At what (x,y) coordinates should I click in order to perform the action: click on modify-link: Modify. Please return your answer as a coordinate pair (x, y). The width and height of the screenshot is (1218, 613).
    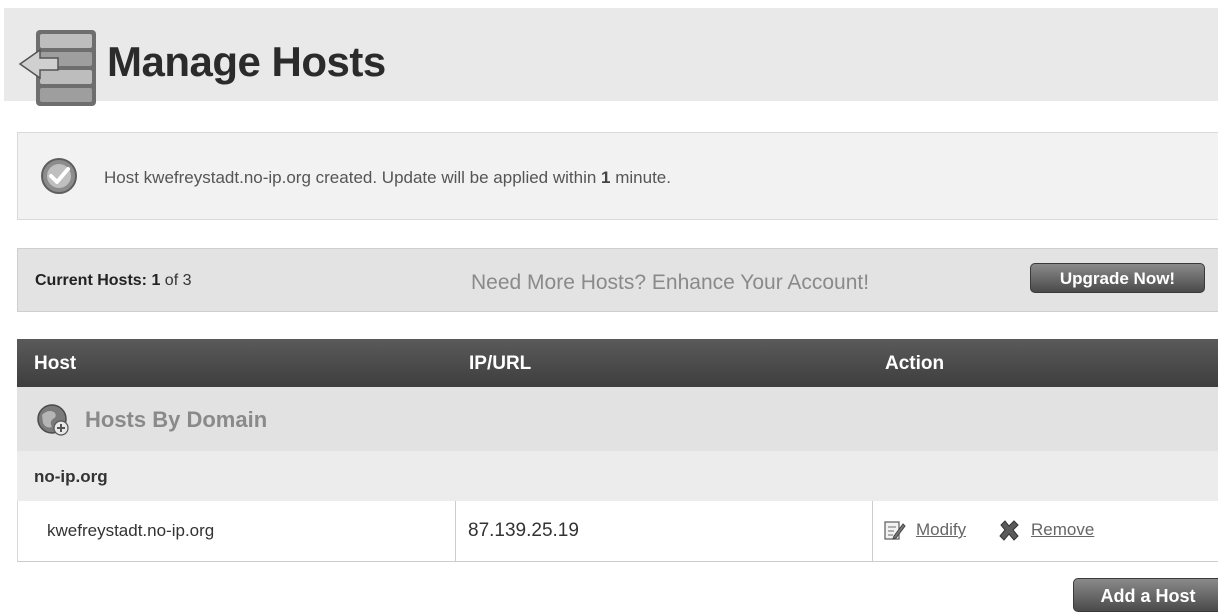
    Looking at the image, I should click on (941, 530).